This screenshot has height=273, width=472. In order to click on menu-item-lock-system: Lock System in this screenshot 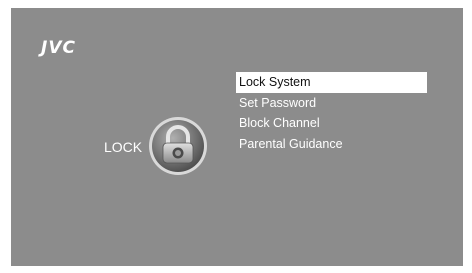, I will do `click(331, 82)`.